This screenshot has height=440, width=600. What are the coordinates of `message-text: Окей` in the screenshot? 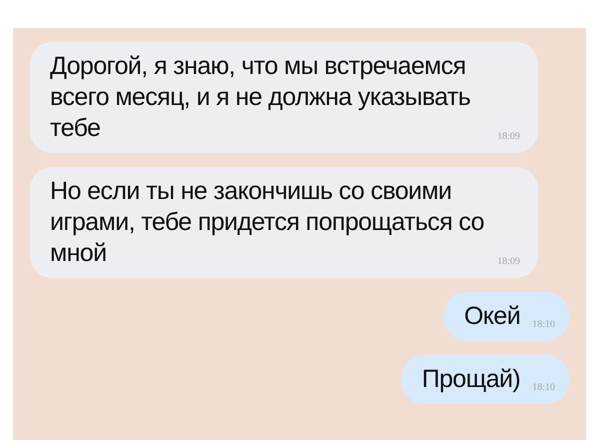 It's located at (492, 316).